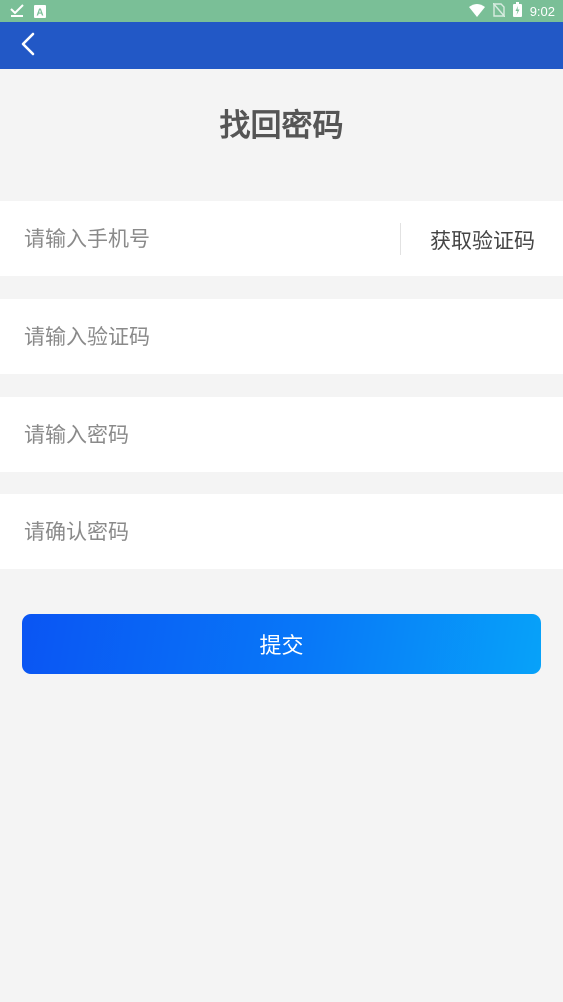 The width and height of the screenshot is (563, 1002). I want to click on code-row, so click(281, 336).